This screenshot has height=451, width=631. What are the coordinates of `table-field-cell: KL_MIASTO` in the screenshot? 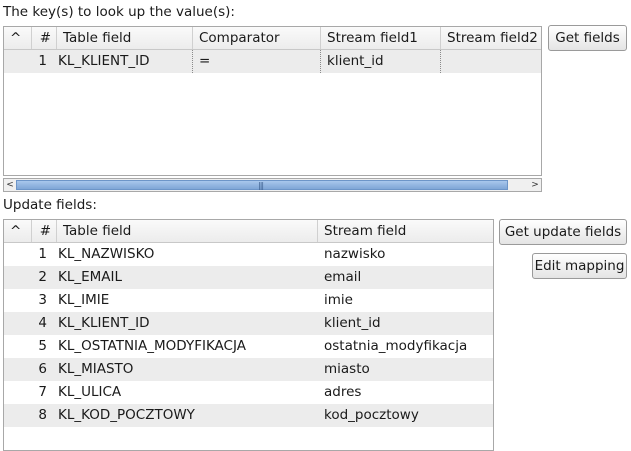 It's located at (185, 369).